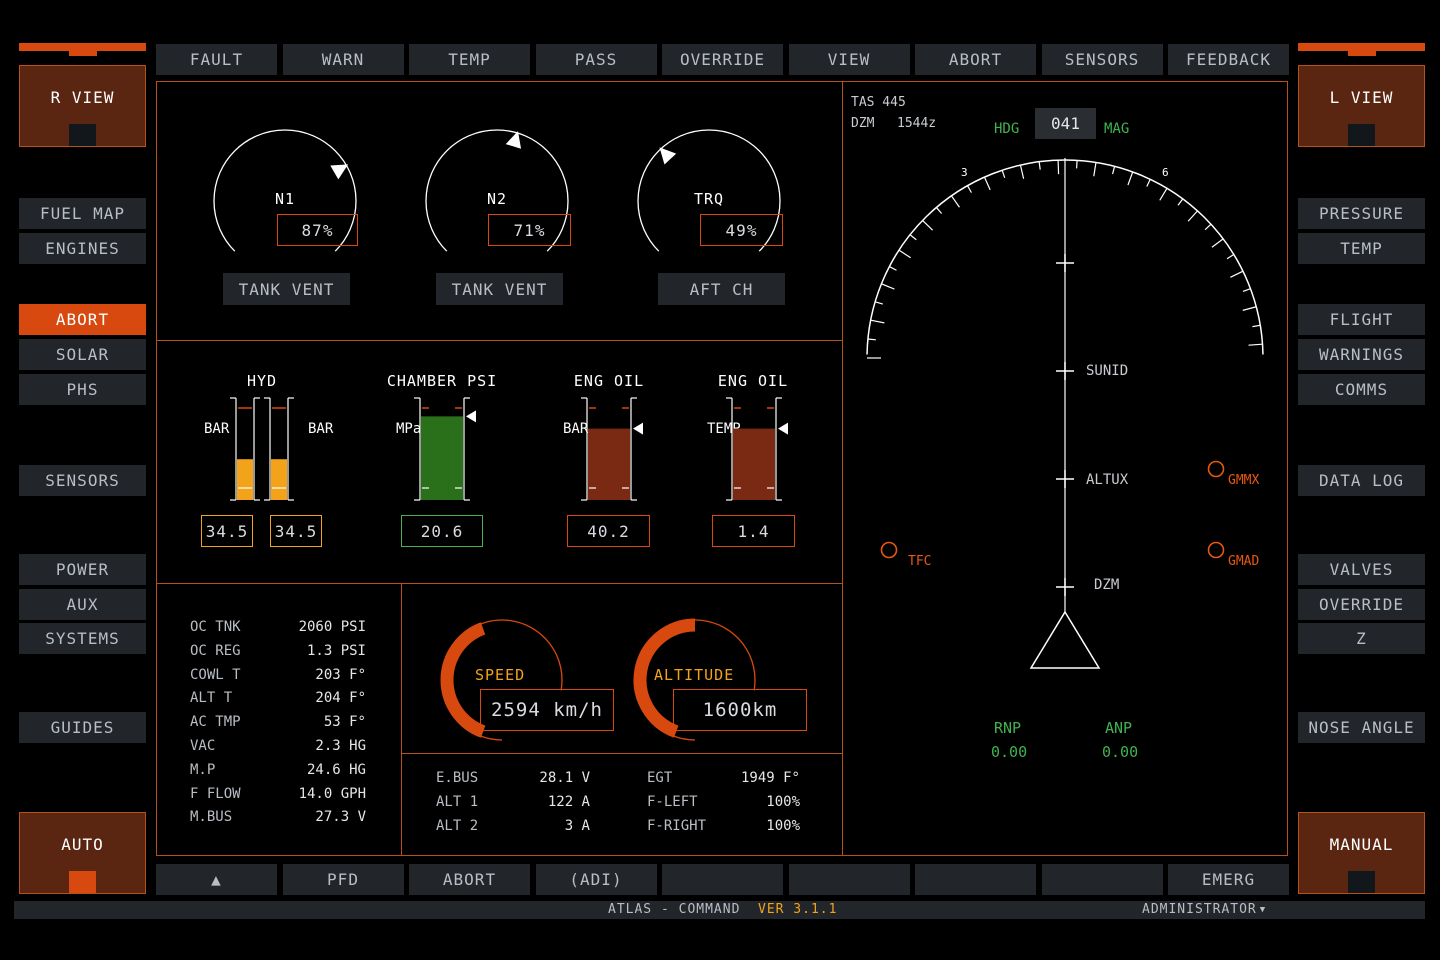 The width and height of the screenshot is (1440, 960). I want to click on manual-indicator, so click(1361, 882).